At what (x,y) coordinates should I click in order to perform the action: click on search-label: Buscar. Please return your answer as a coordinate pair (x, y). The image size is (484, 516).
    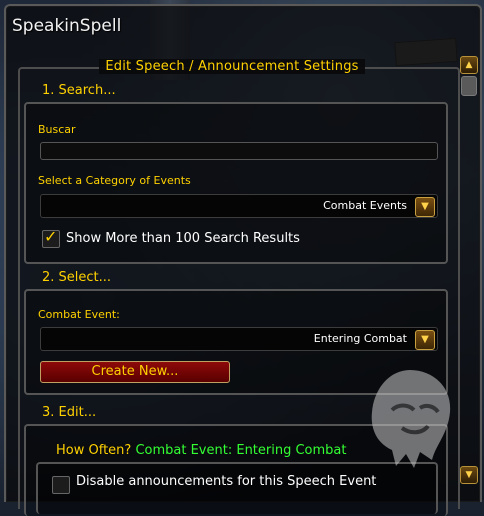
    Looking at the image, I should click on (57, 129).